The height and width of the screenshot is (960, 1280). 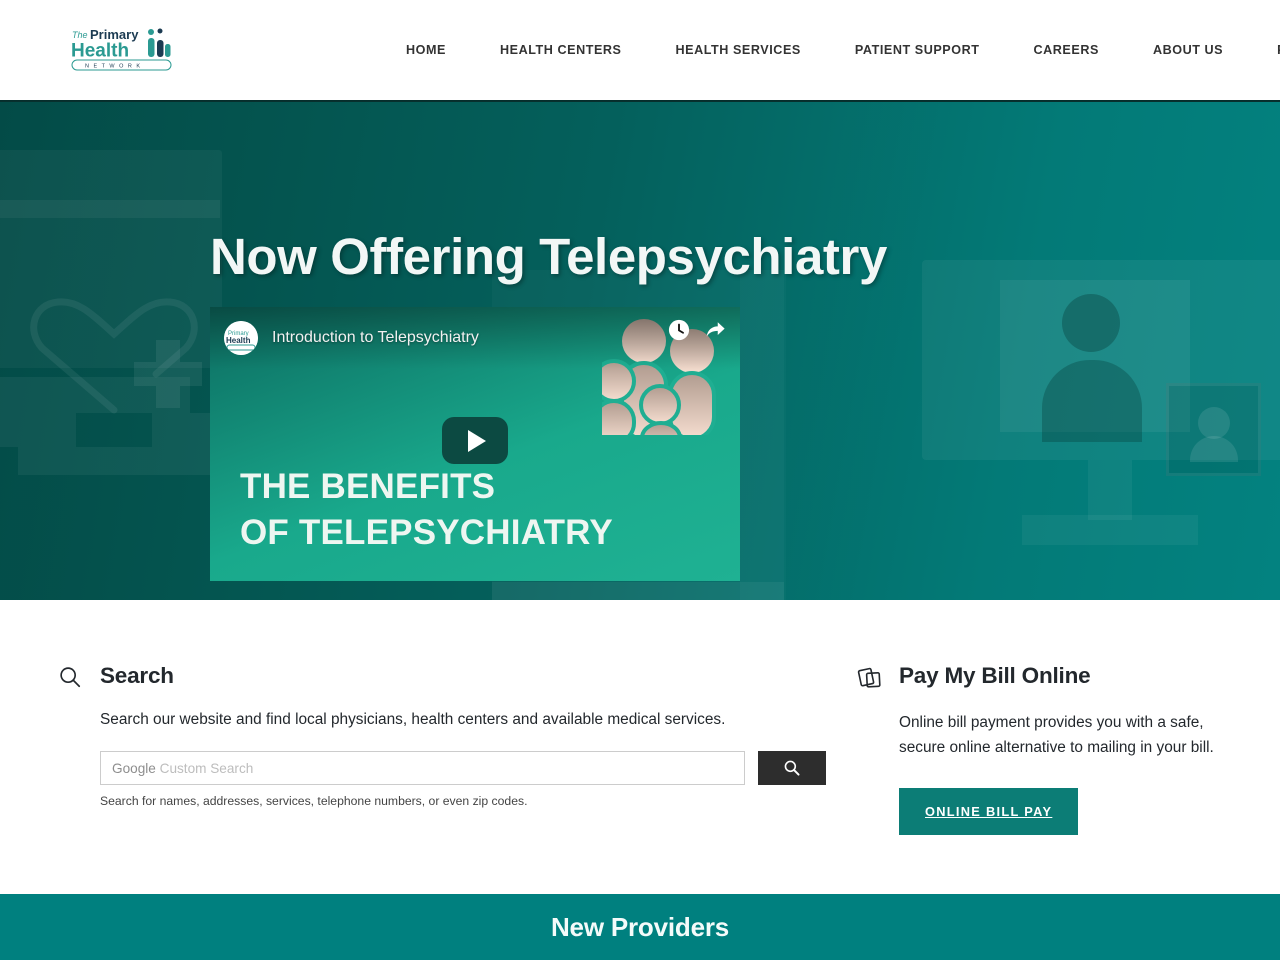 I want to click on nav-item-health-centers: HEALTH CENTERS, so click(x=561, y=50).